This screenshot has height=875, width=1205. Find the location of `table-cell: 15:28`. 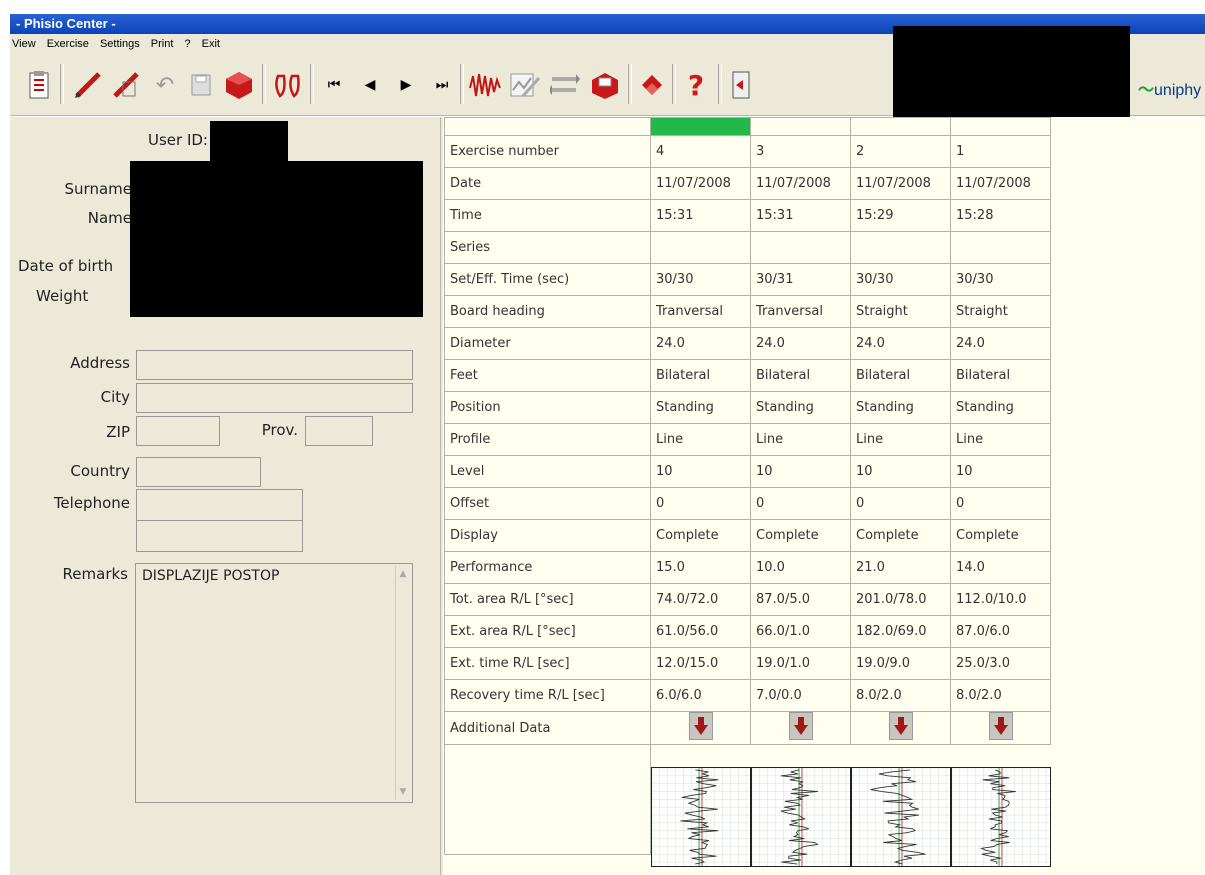

table-cell: 15:28 is located at coordinates (1000, 215).